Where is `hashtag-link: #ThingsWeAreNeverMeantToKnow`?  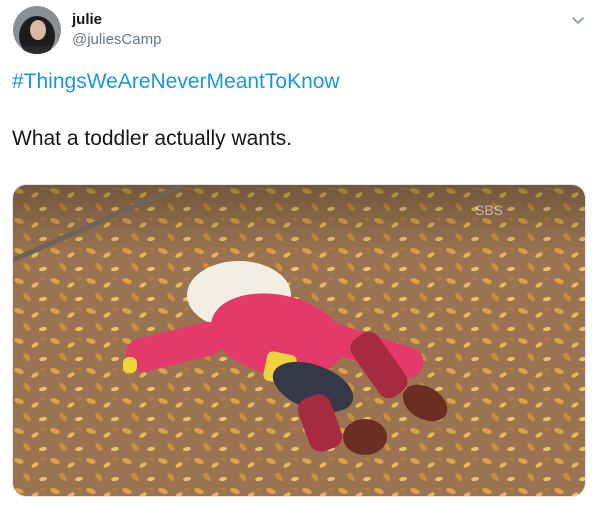
hashtag-link: #ThingsWeAreNeverMeantToKnow is located at coordinates (176, 82).